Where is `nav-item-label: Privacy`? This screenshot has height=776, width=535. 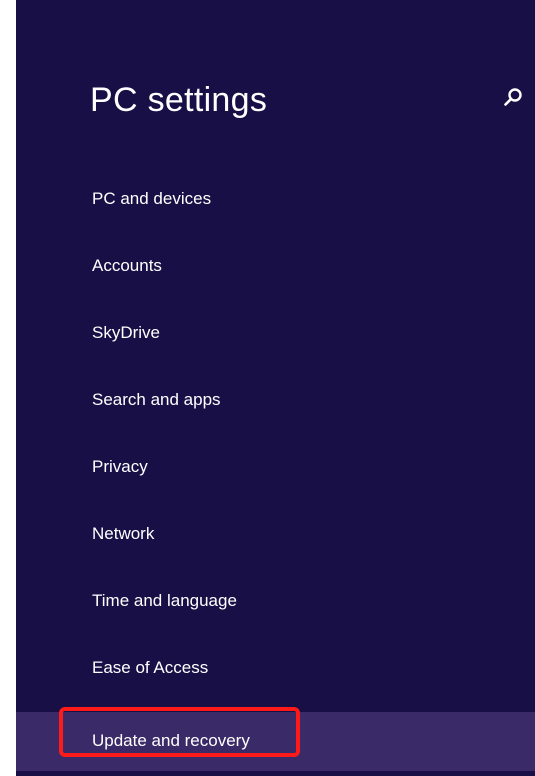
nav-item-label: Privacy is located at coordinates (120, 466).